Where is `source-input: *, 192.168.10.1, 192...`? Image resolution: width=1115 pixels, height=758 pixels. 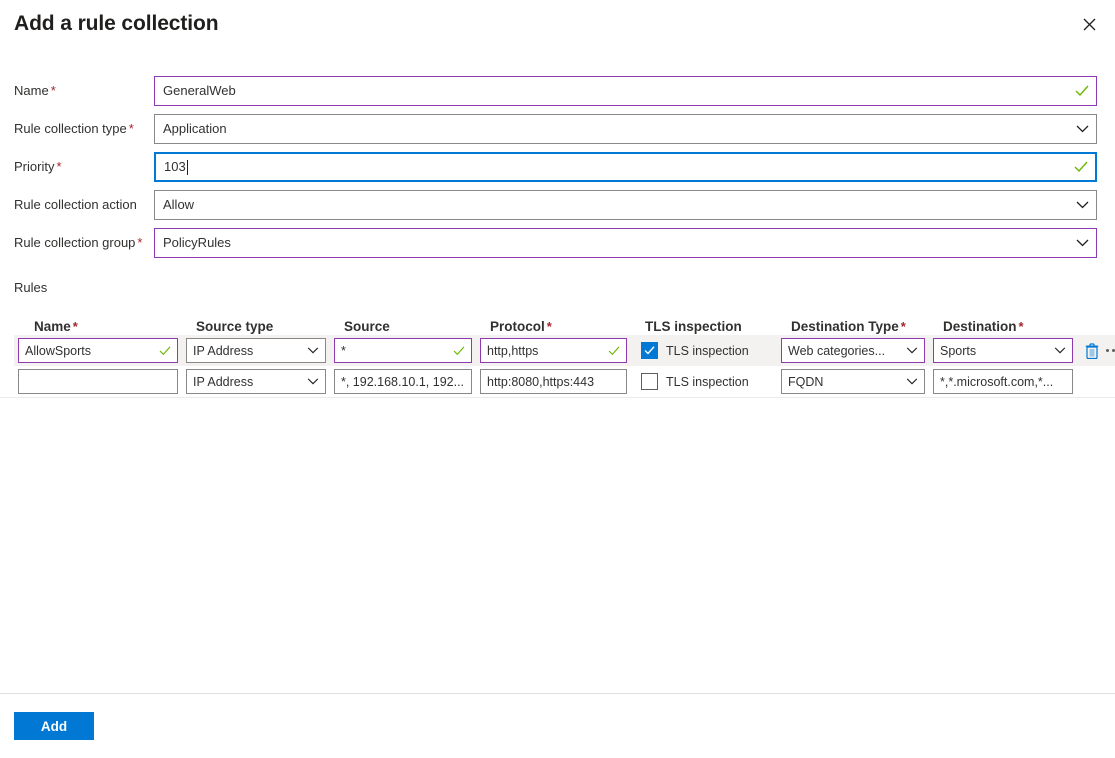
source-input: *, 192.168.10.1, 192... is located at coordinates (403, 381).